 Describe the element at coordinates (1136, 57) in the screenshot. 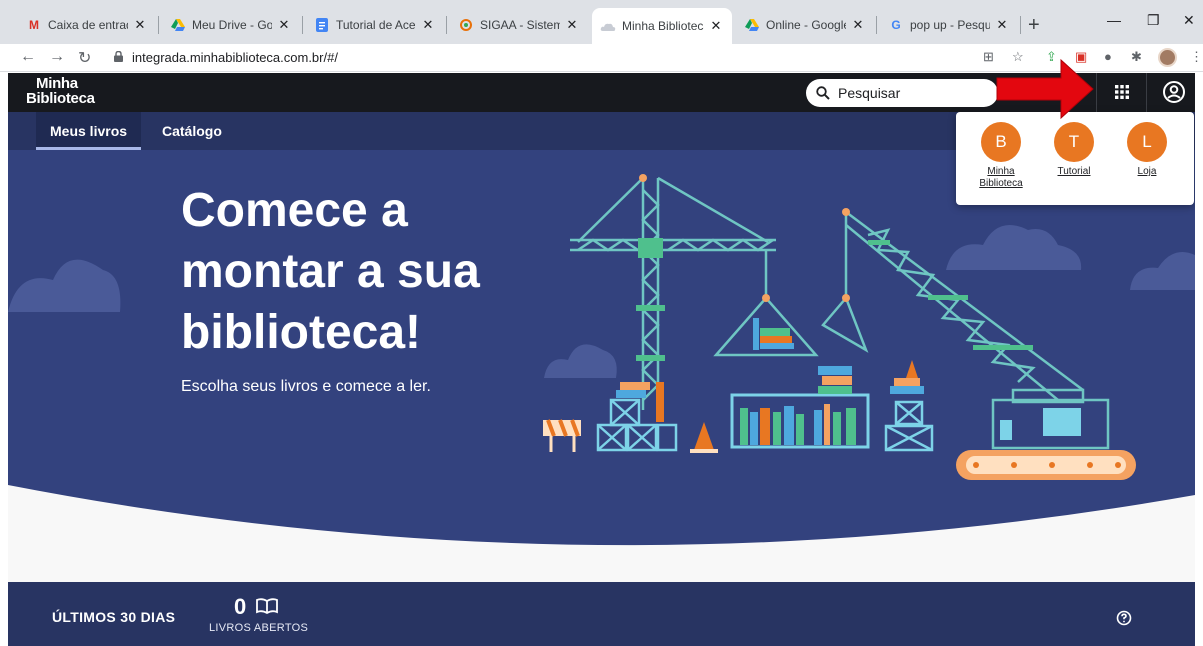

I see `puzzle-icon: ✱` at that location.